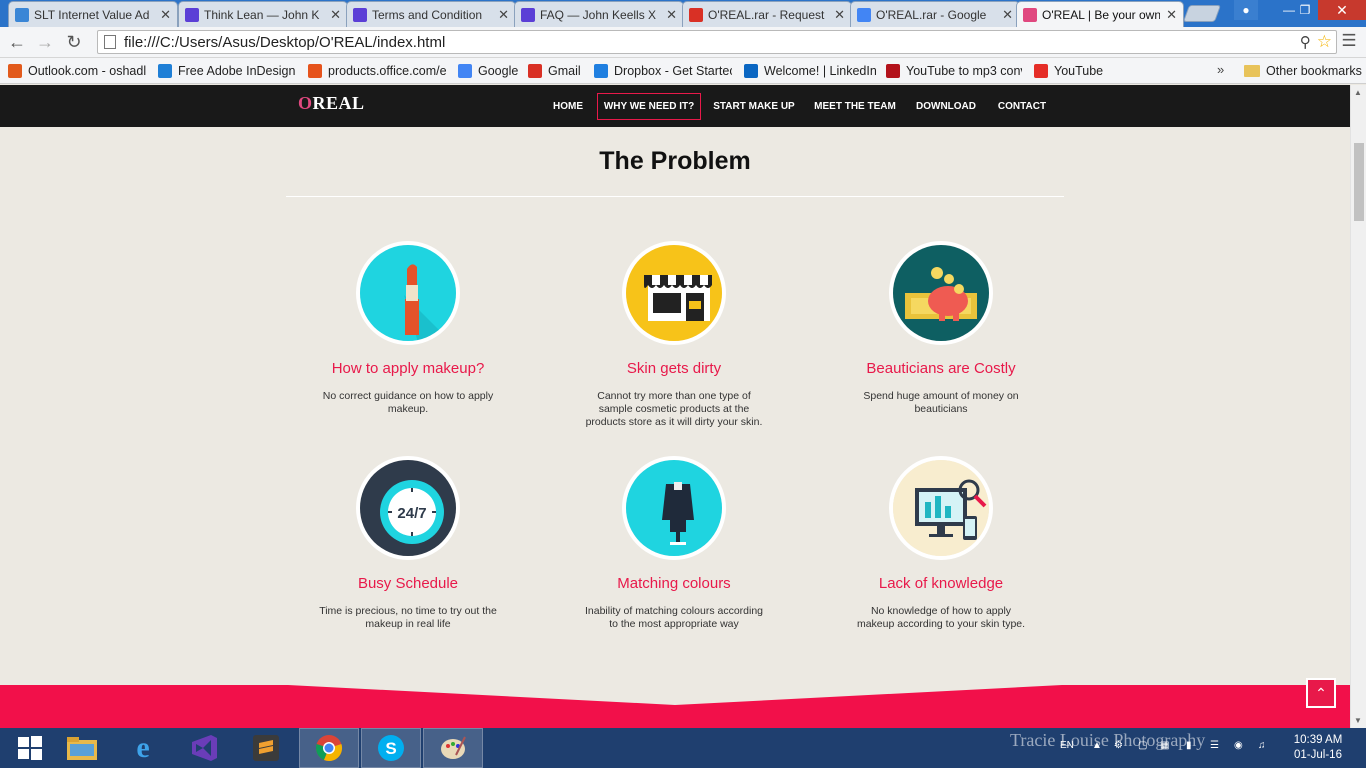 This screenshot has height=768, width=1366. I want to click on bookmark-item: Gmail, so click(557, 71).